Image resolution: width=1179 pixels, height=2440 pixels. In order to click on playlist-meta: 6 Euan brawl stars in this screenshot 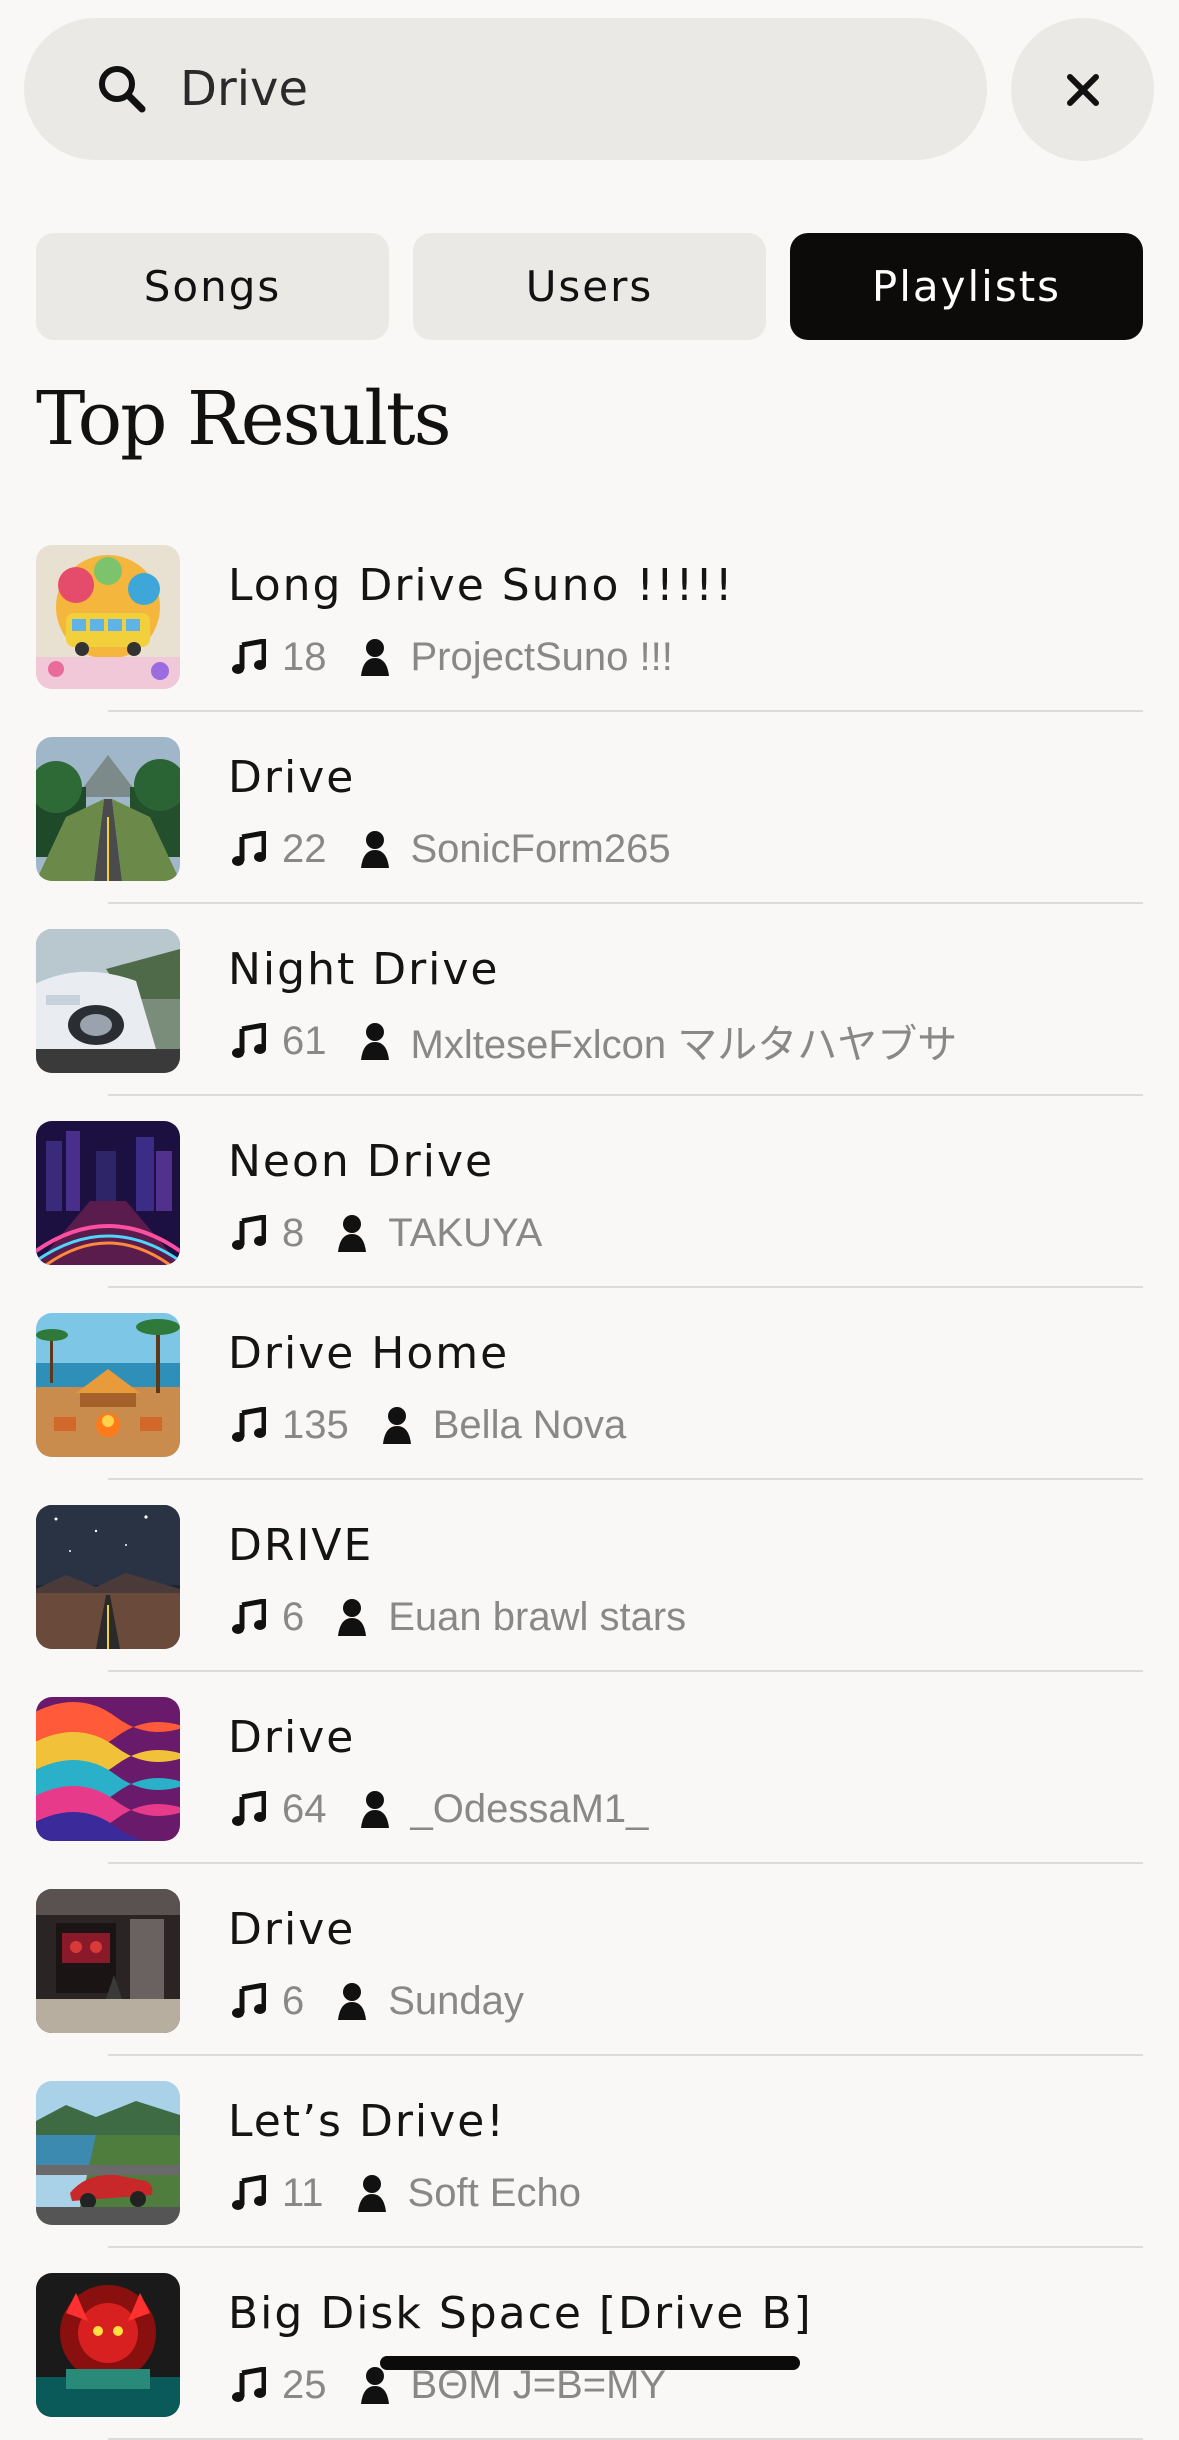, I will do `click(459, 1617)`.